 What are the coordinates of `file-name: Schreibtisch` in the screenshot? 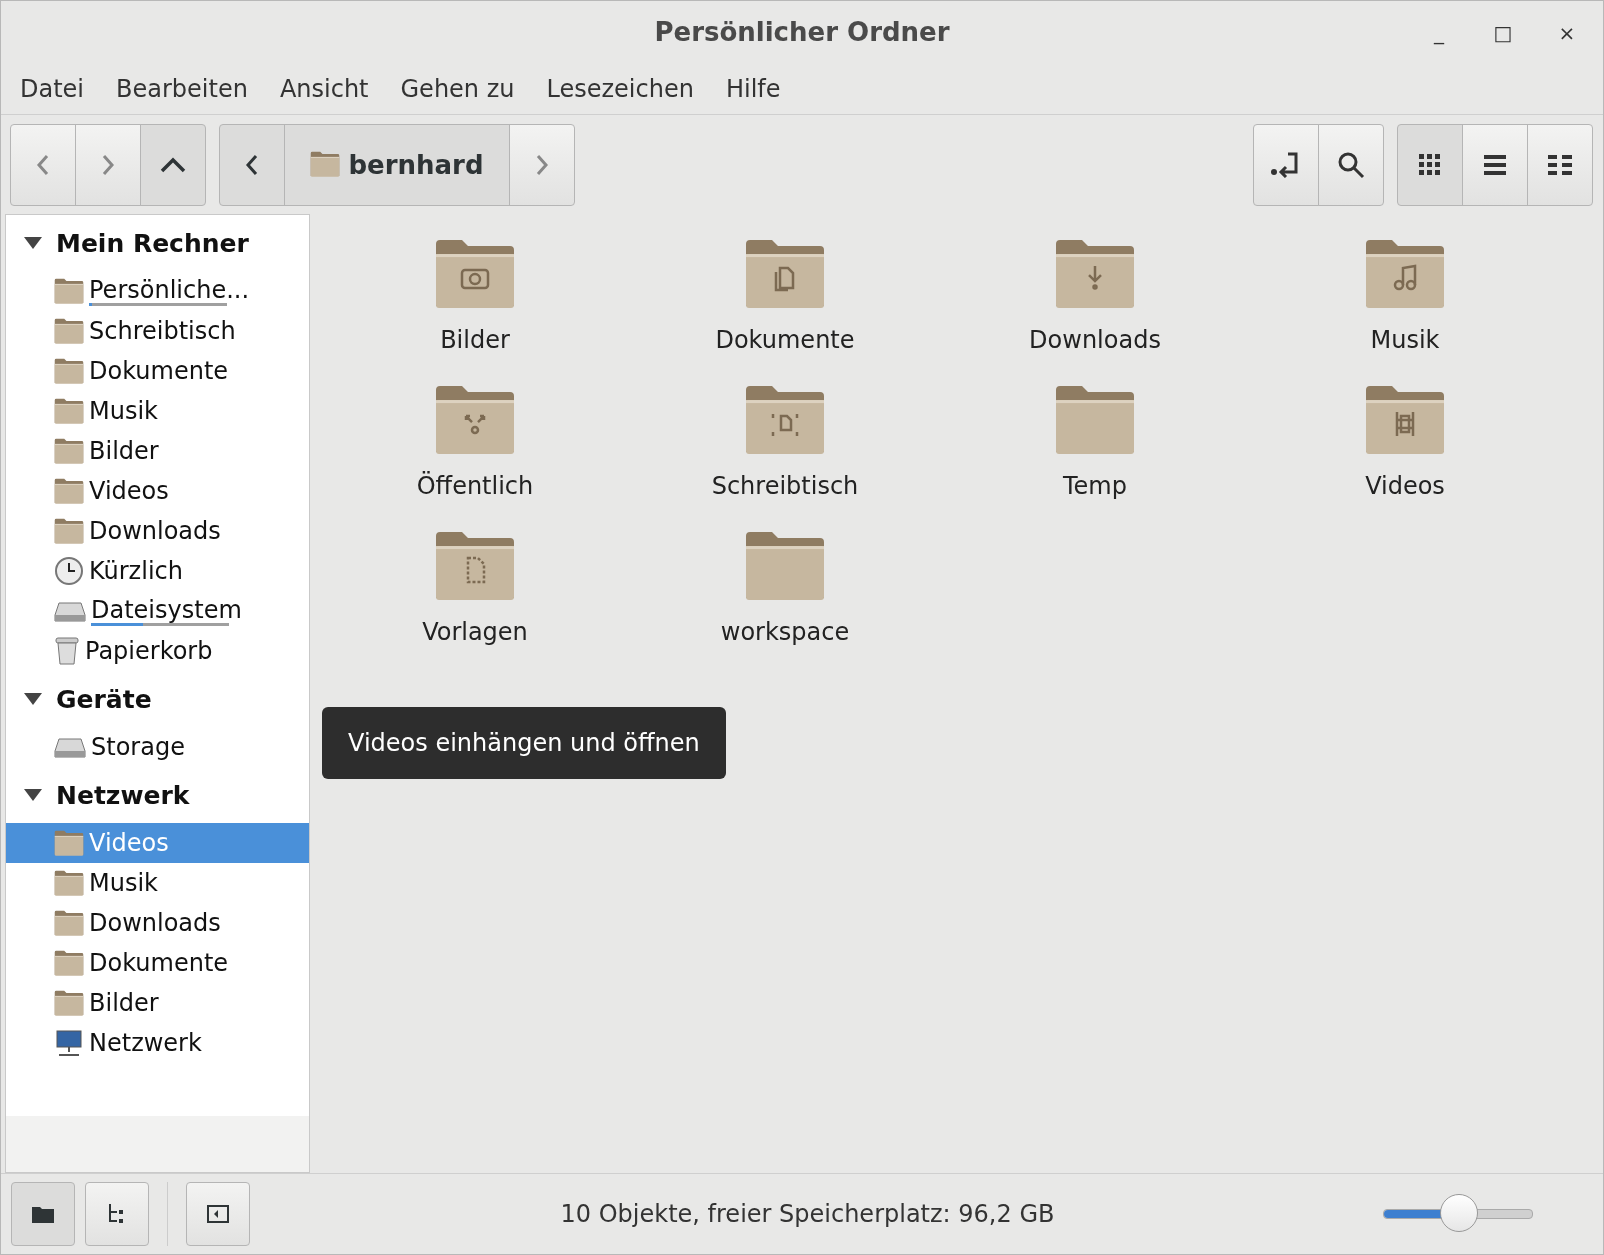 It's located at (785, 486).